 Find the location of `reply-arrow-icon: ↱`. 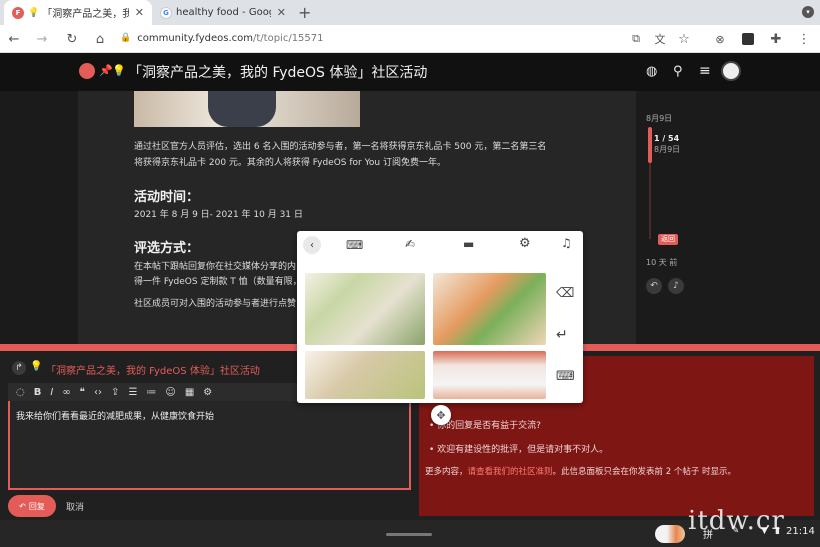

reply-arrow-icon: ↱ is located at coordinates (19, 368).